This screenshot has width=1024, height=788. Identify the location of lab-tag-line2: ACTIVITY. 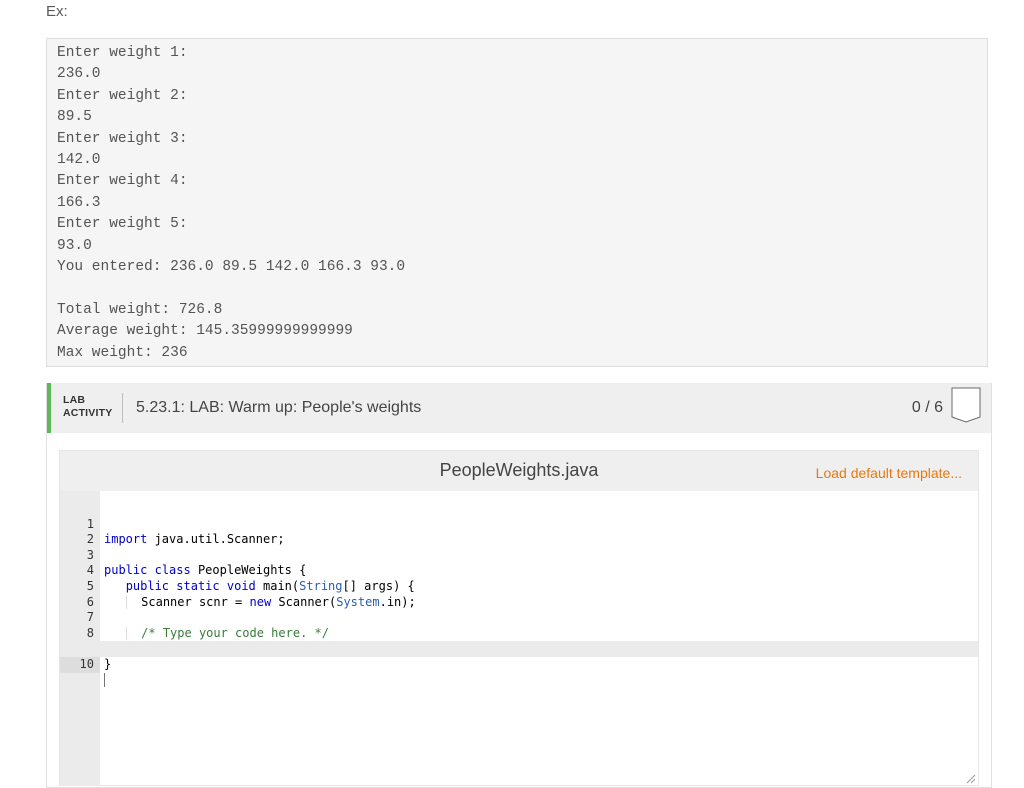
(88, 413).